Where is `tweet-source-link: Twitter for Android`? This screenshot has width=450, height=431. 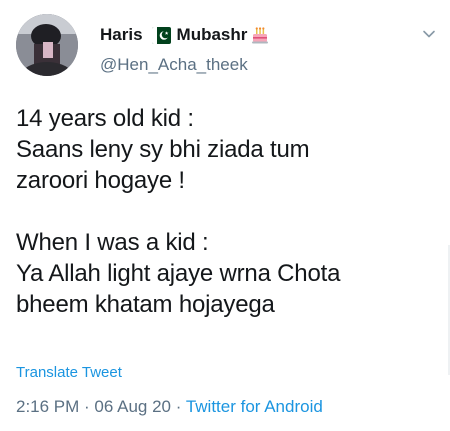
tweet-source-link: Twitter for Android is located at coordinates (254, 406).